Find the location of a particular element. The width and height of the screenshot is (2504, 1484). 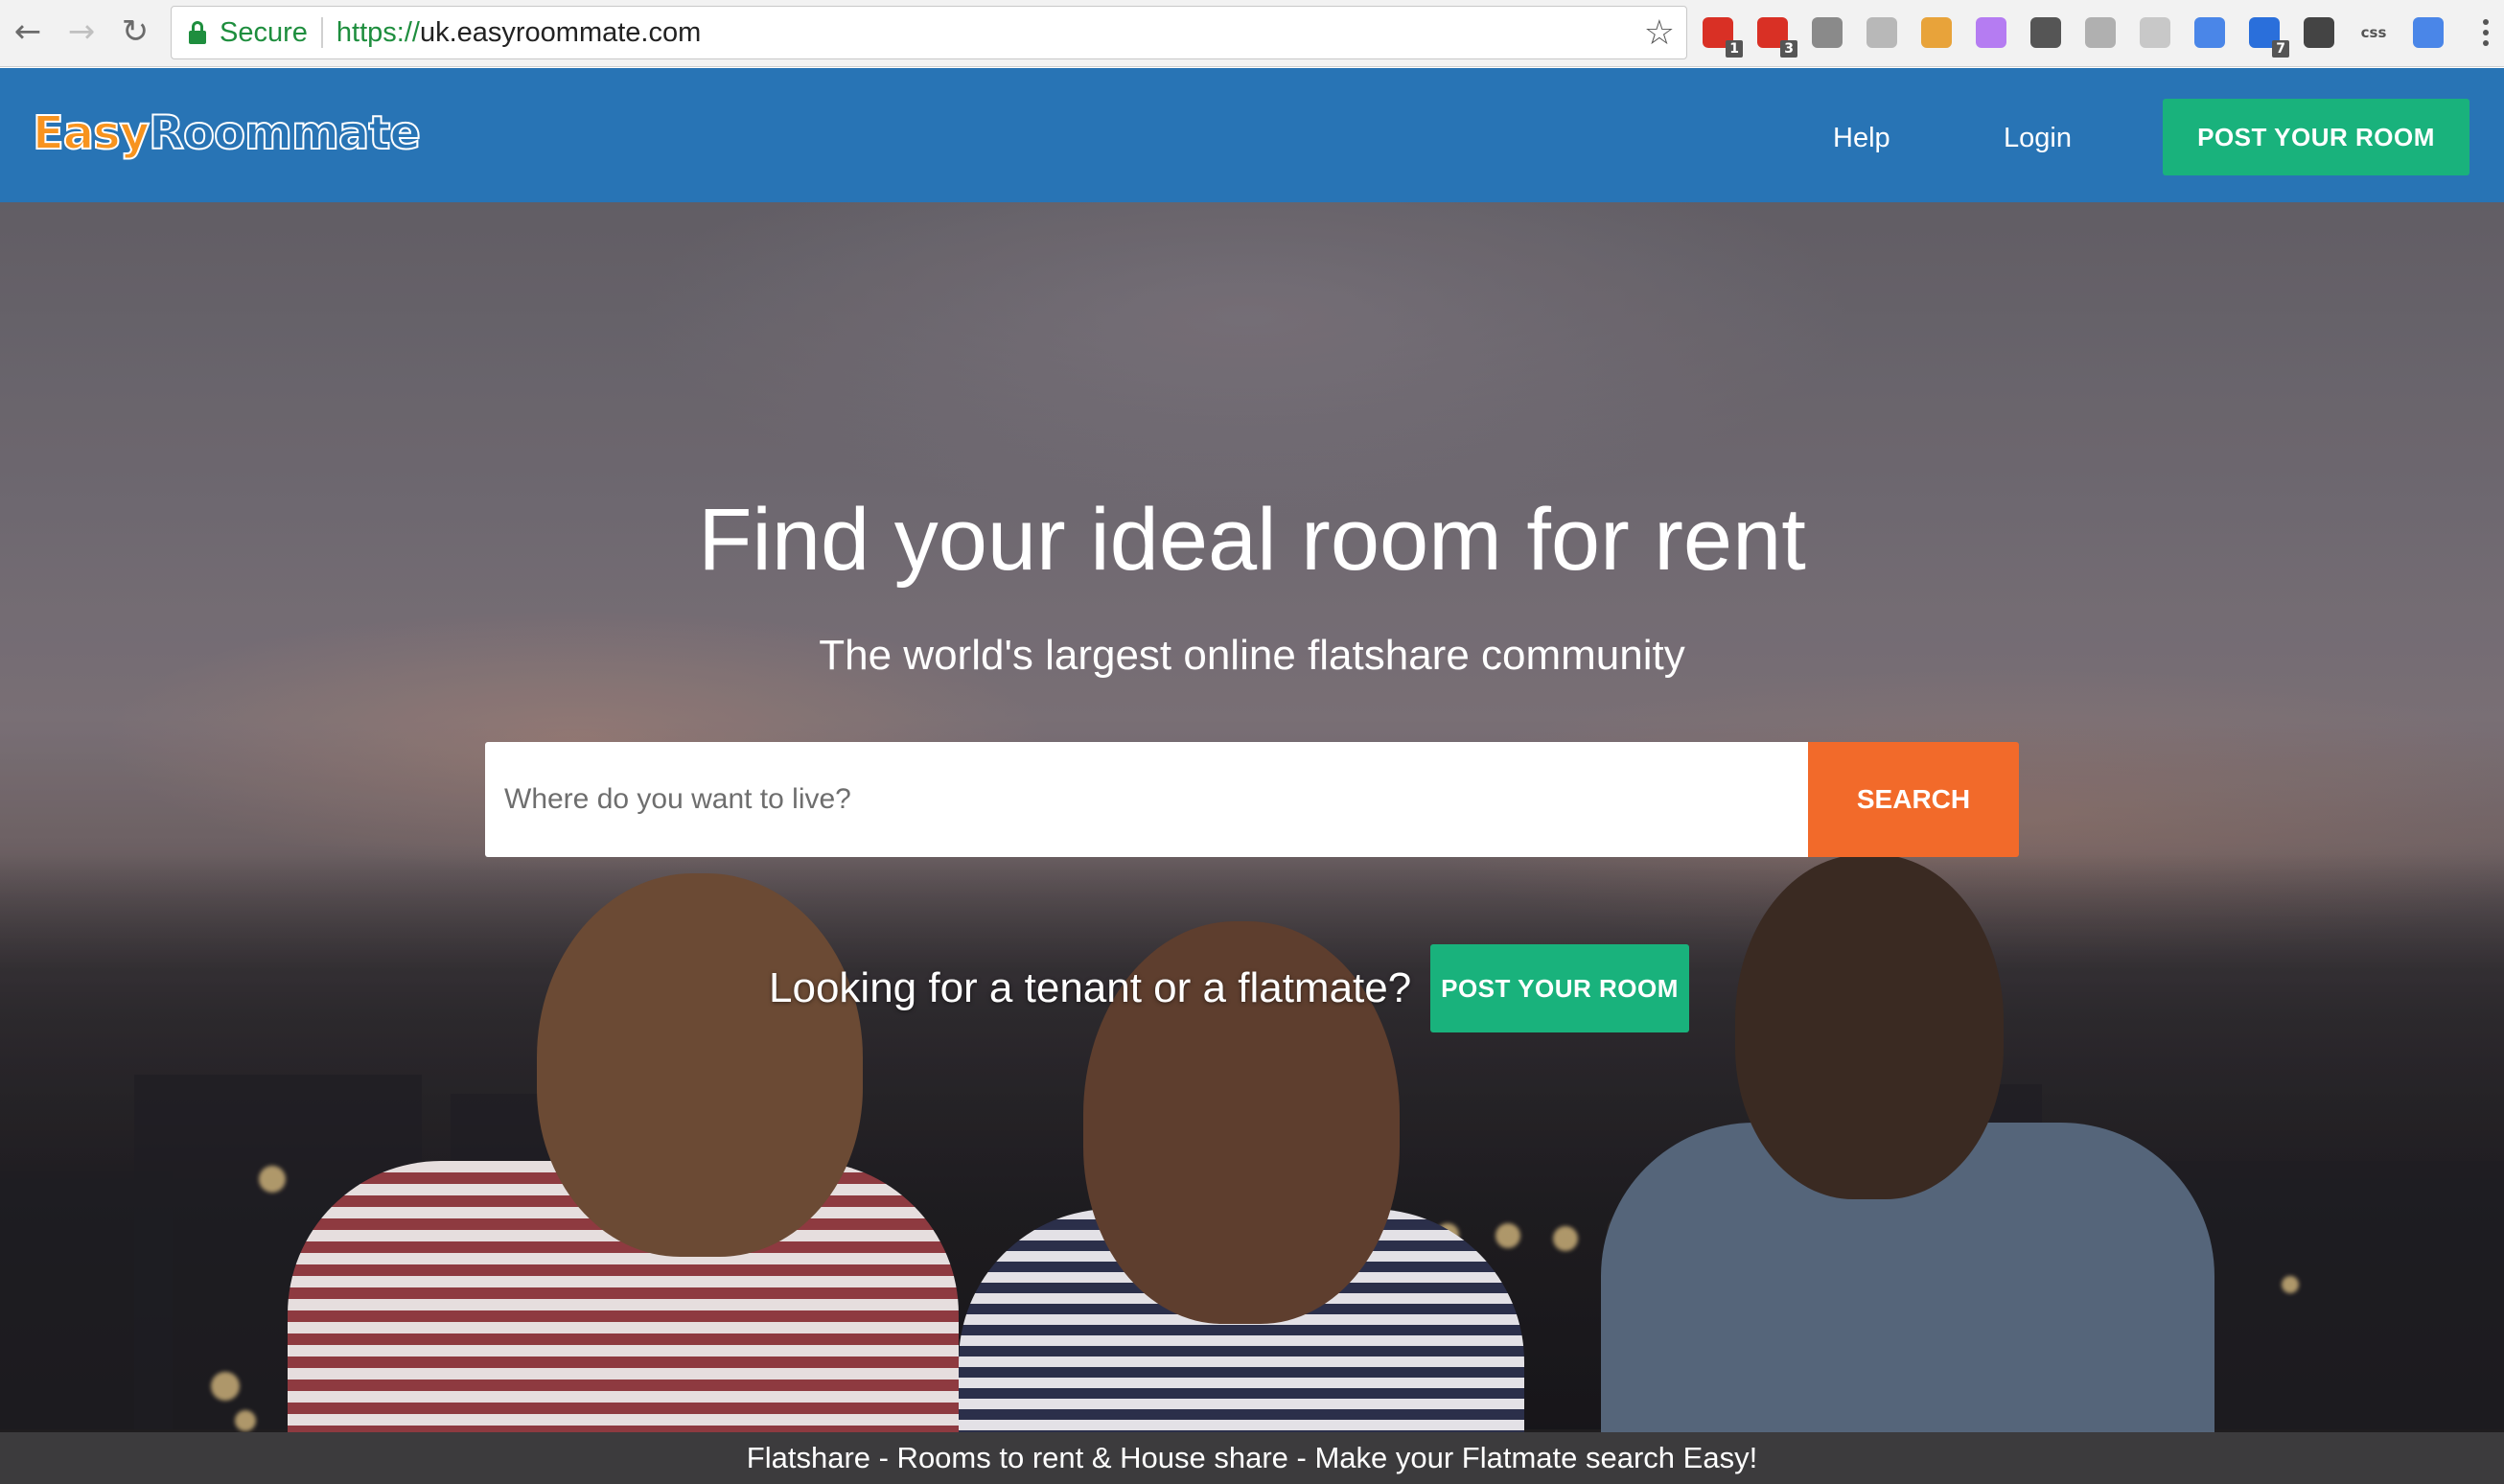

browser-menu-icon is located at coordinates (2486, 32).